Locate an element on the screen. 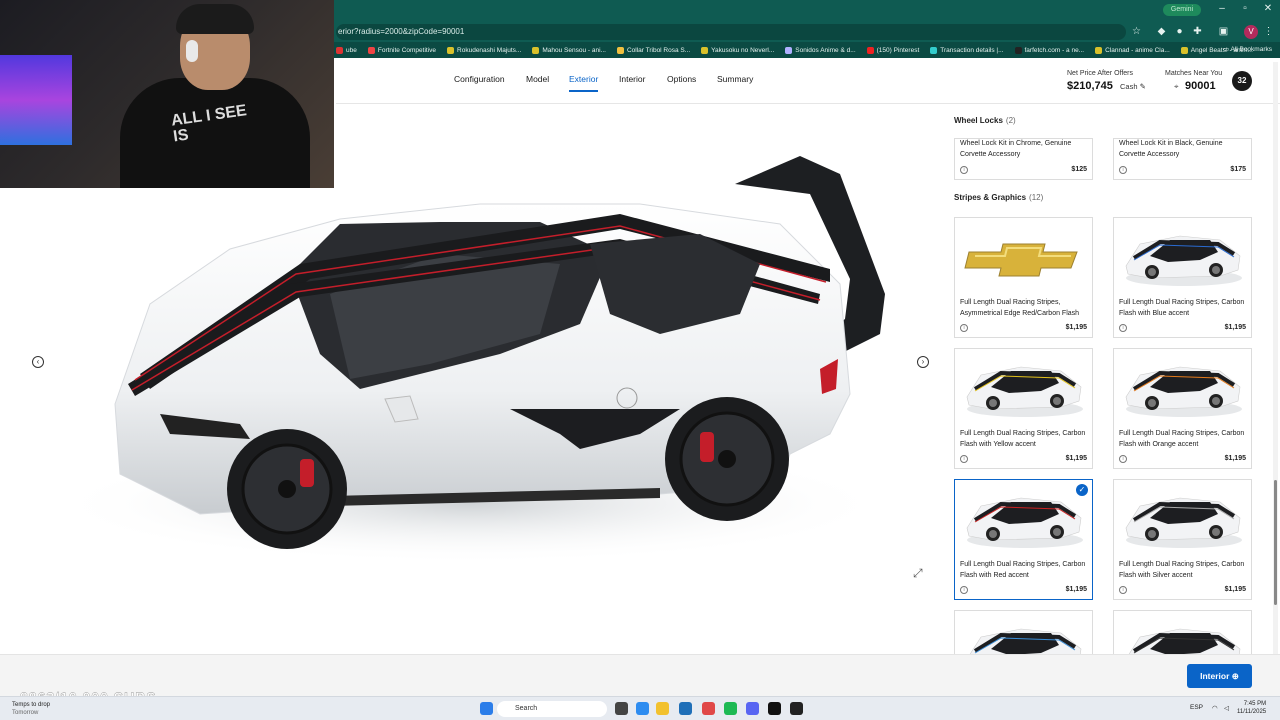 The width and height of the screenshot is (1280, 720). all-bookmarks-link: ▭ All Bookmarks is located at coordinates (1247, 49).